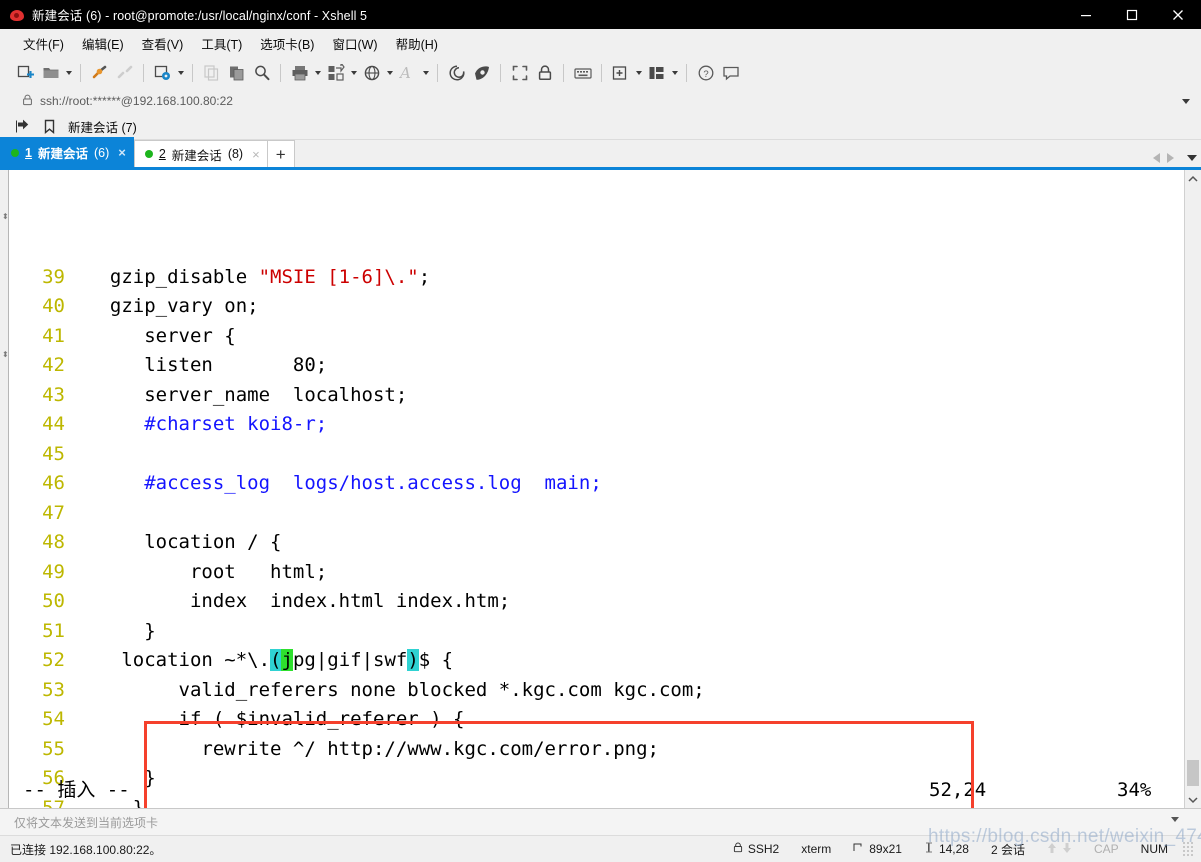  What do you see at coordinates (335, 72) in the screenshot?
I see `transfer-file-icon` at bounding box center [335, 72].